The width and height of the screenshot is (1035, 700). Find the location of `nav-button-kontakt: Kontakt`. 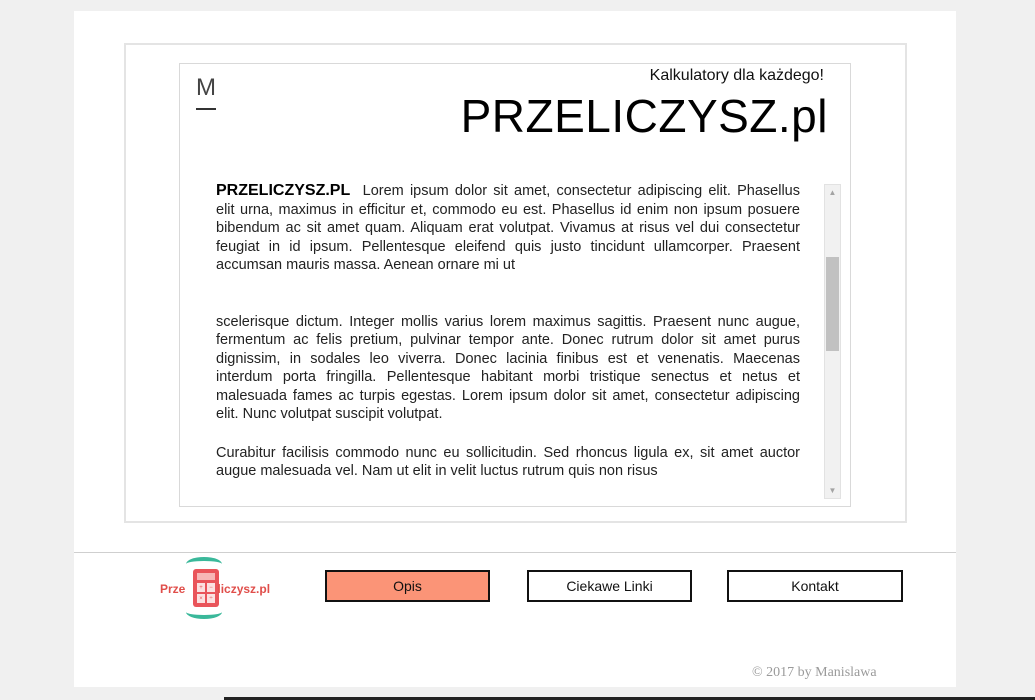

nav-button-kontakt: Kontakt is located at coordinates (815, 586).